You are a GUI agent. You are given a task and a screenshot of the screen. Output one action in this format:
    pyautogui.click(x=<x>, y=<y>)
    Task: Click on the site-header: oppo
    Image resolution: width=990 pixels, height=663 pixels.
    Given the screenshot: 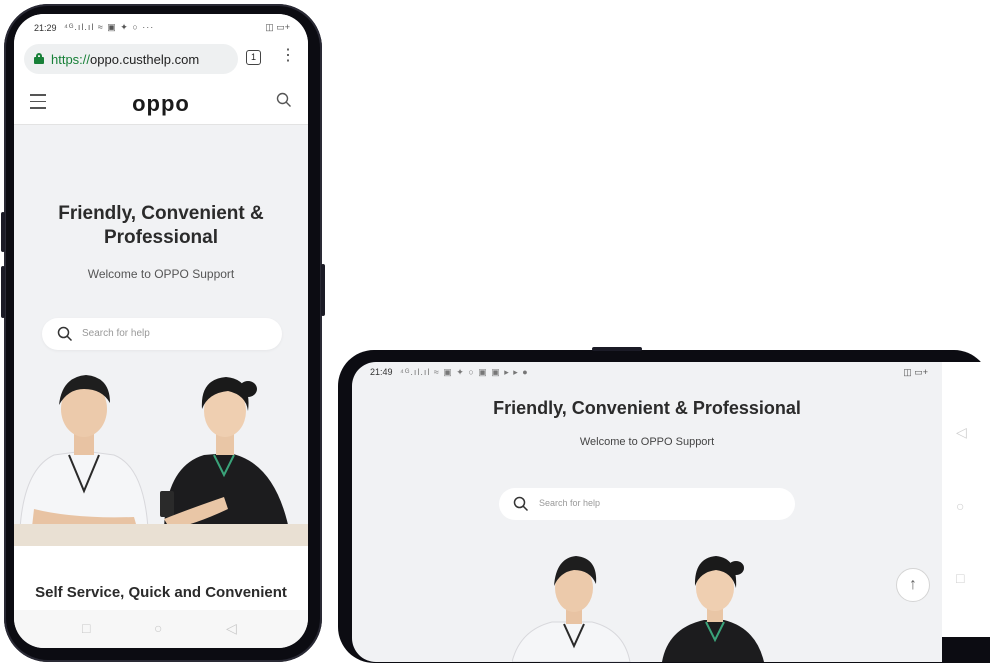 What is the action you would take?
    pyautogui.click(x=161, y=102)
    